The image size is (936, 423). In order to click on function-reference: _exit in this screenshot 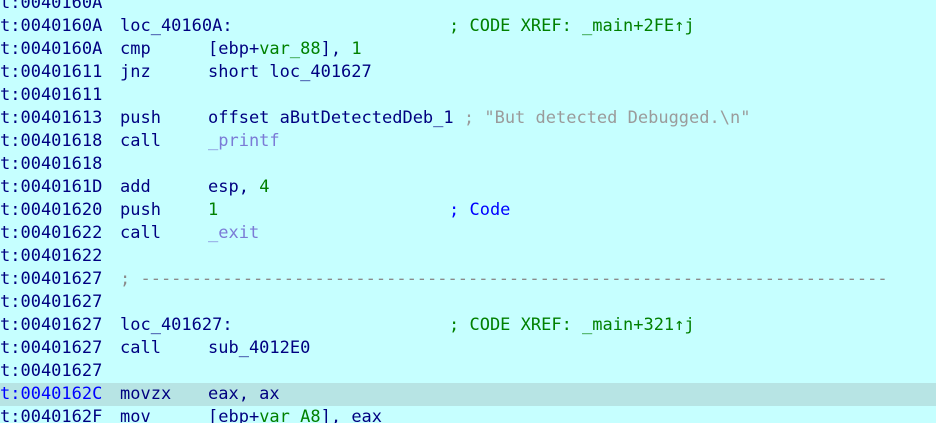, I will do `click(233, 233)`.